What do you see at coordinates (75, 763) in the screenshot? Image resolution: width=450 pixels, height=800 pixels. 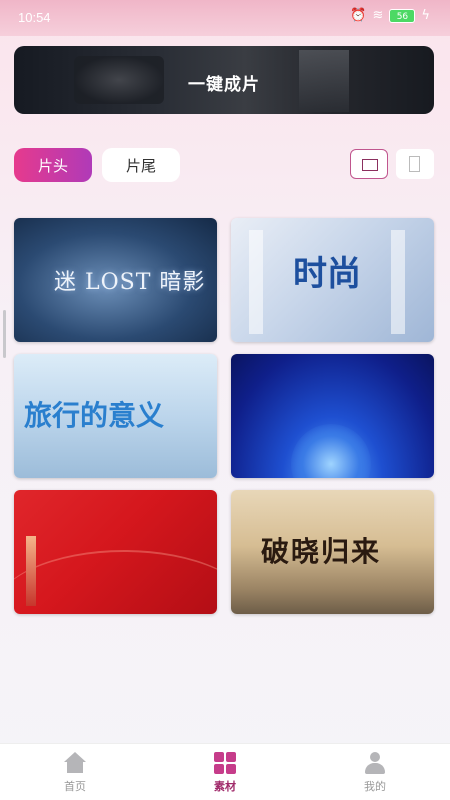 I see `home-icon` at bounding box center [75, 763].